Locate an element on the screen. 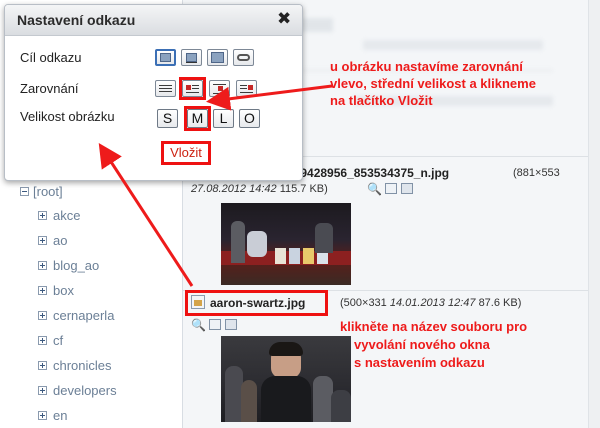 The image size is (600, 428). arrow-to-dialog is located at coordinates (146, 214).